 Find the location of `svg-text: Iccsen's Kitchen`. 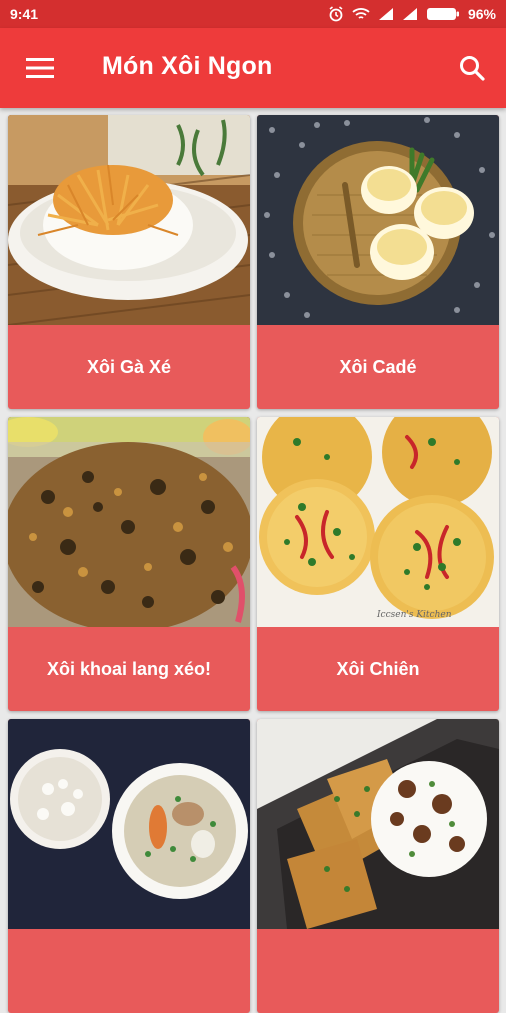

svg-text: Iccsen's Kitchen is located at coordinates (414, 615).